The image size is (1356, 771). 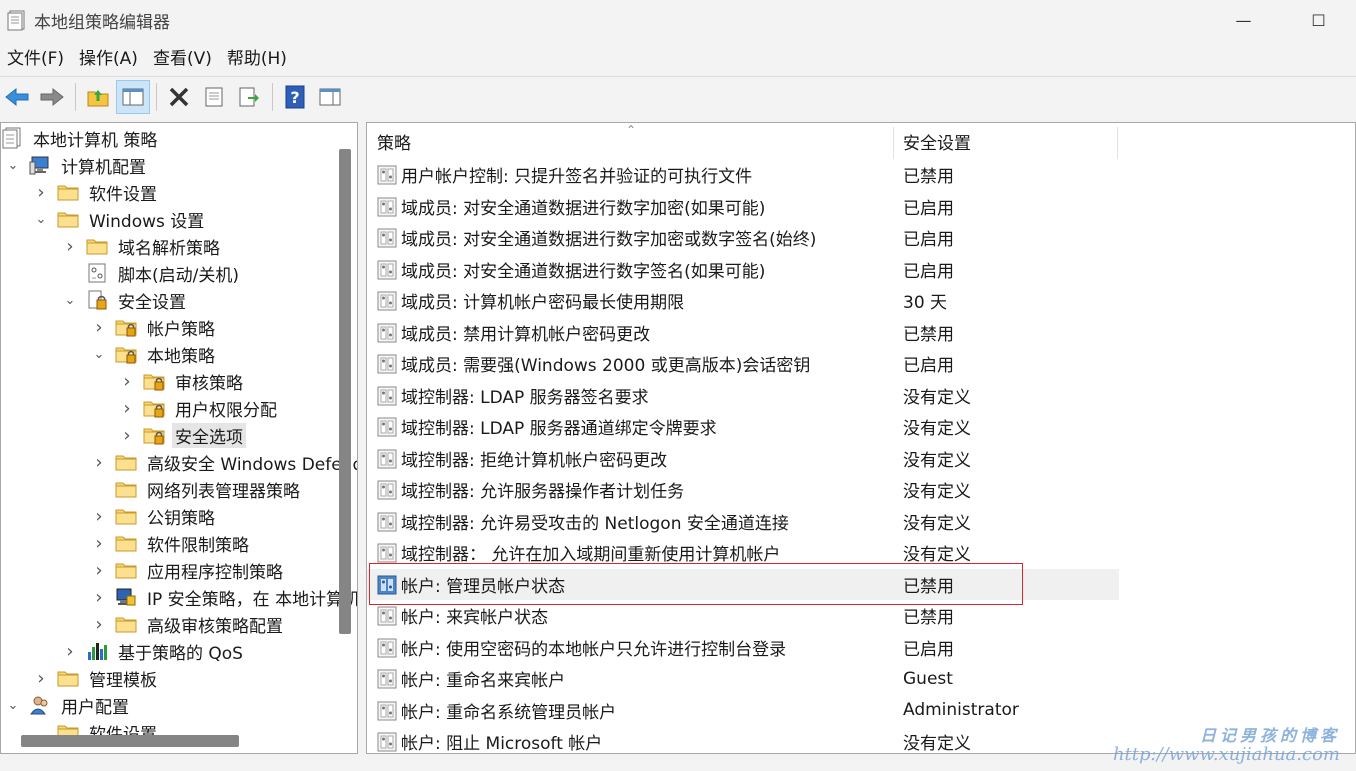 I want to click on policy-row: 域控制器: LDAP 服务器签名要求 没有定义, so click(x=743, y=395).